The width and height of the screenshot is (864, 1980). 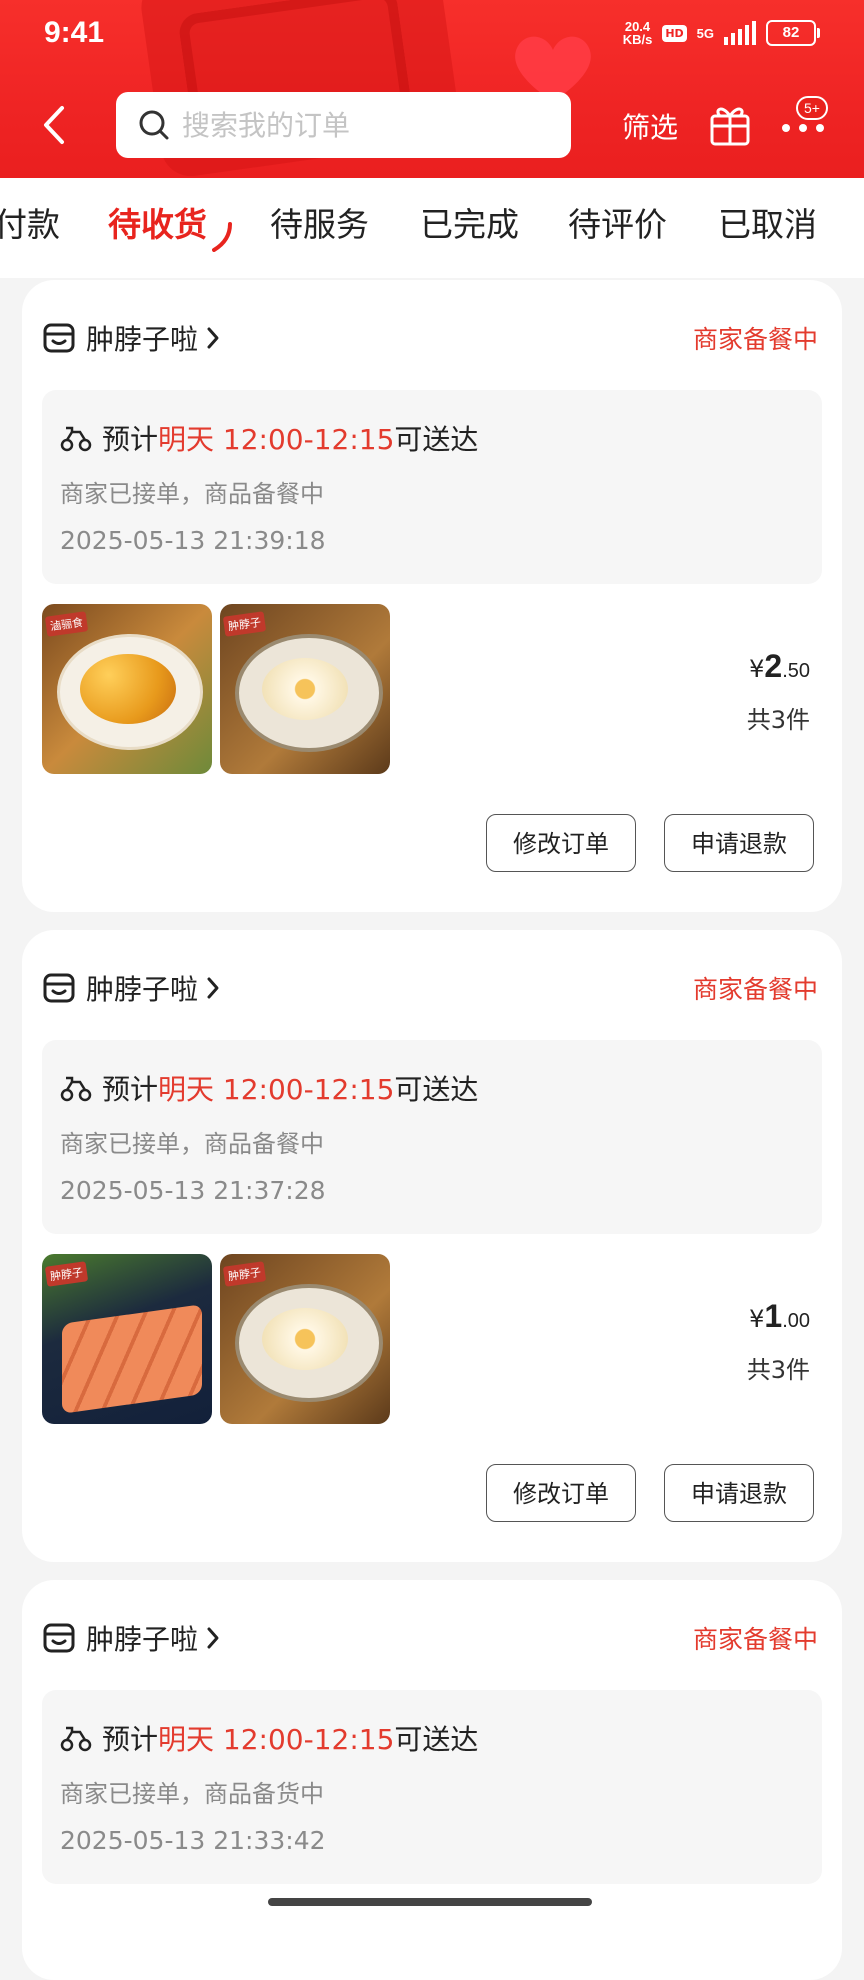 I want to click on filter-button: 筛选, so click(x=650, y=126).